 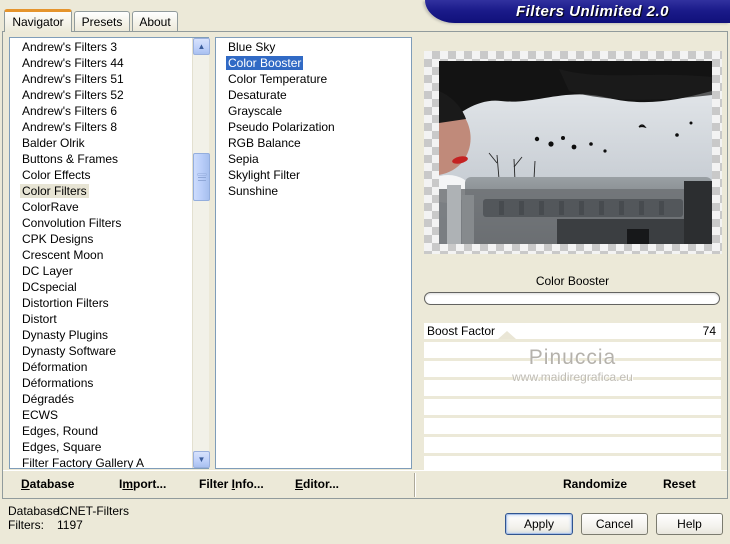 What do you see at coordinates (101, 319) in the screenshot?
I see `category-item-distort: Distort` at bounding box center [101, 319].